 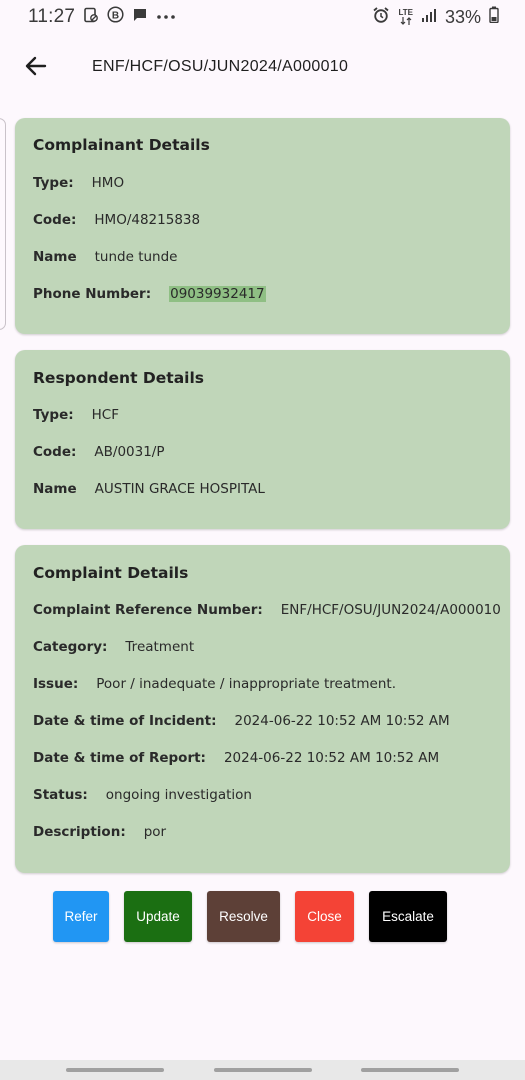 I want to click on escalate-button: Escalate, so click(x=408, y=916).